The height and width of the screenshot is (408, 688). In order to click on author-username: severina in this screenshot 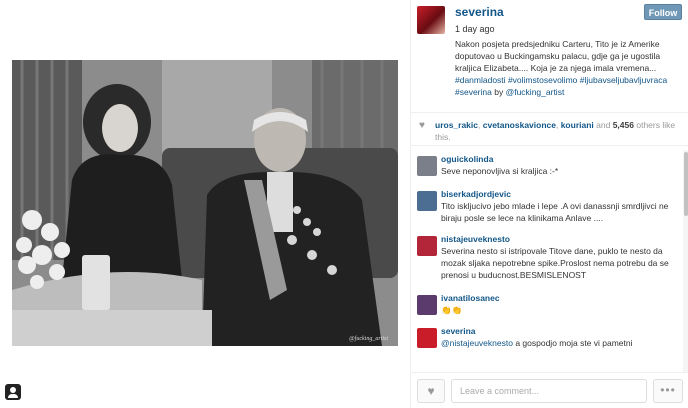, I will do `click(479, 12)`.